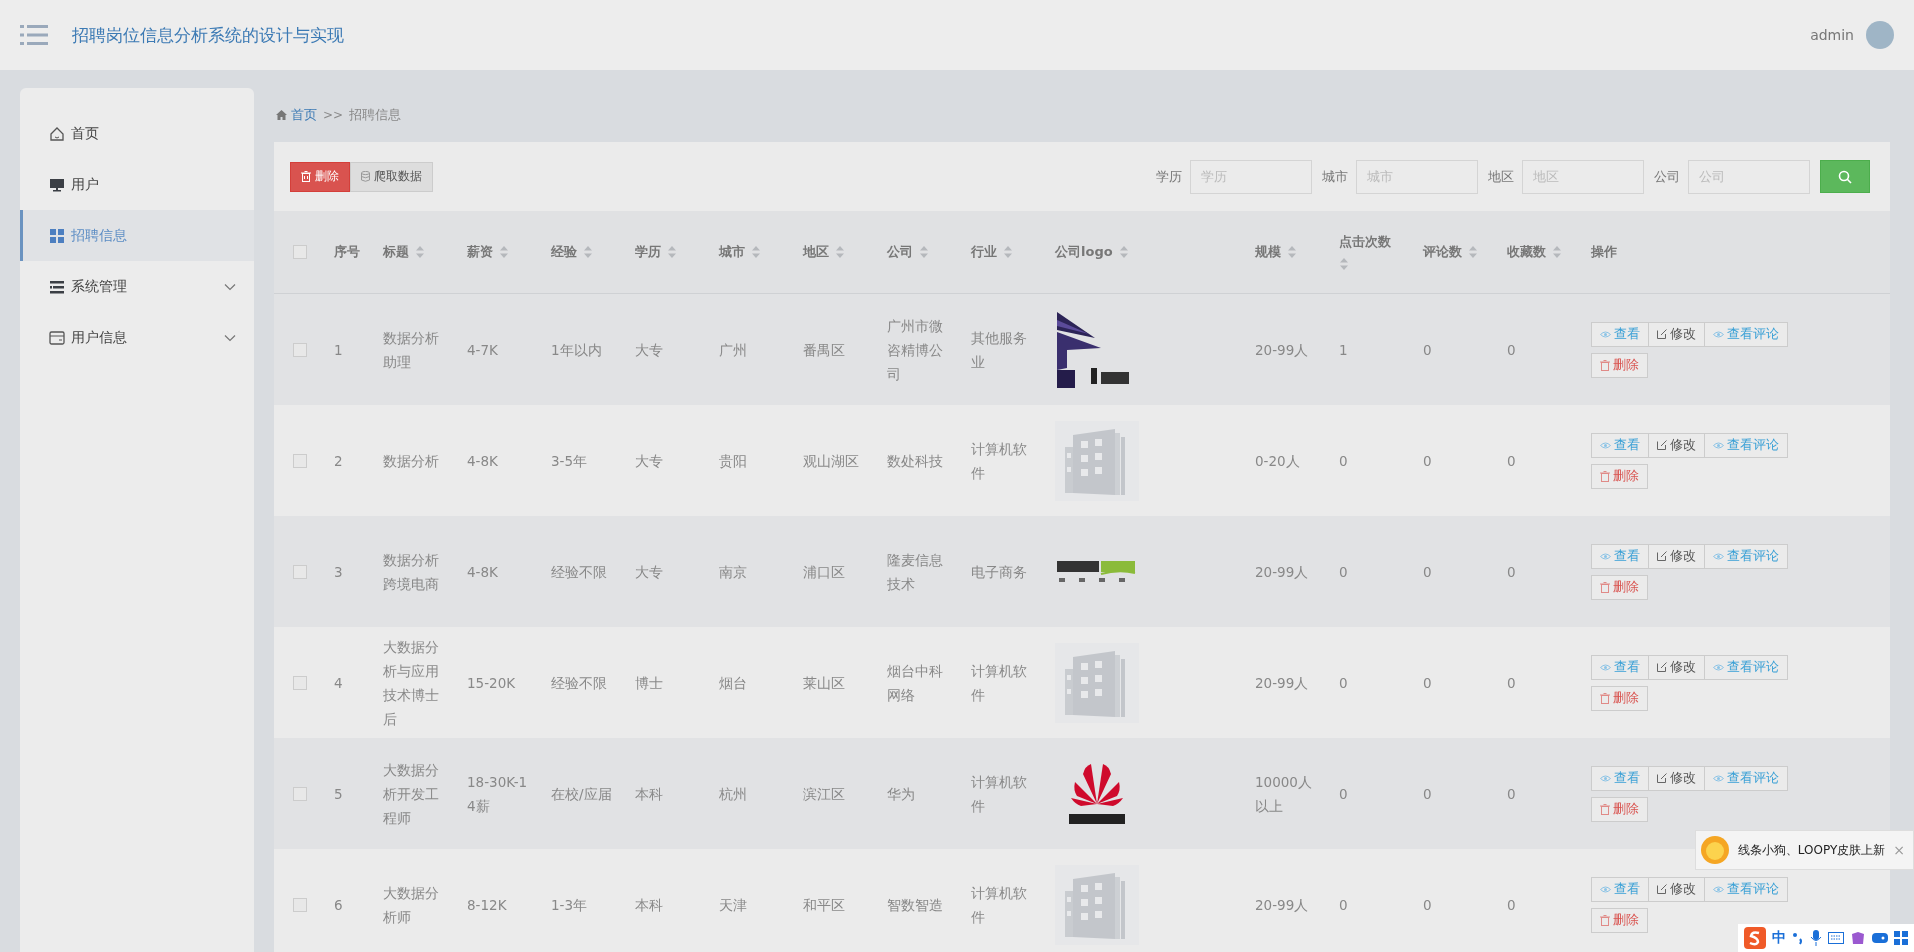 This screenshot has height=952, width=1914. I want to click on column-header: 薪资, so click(480, 252).